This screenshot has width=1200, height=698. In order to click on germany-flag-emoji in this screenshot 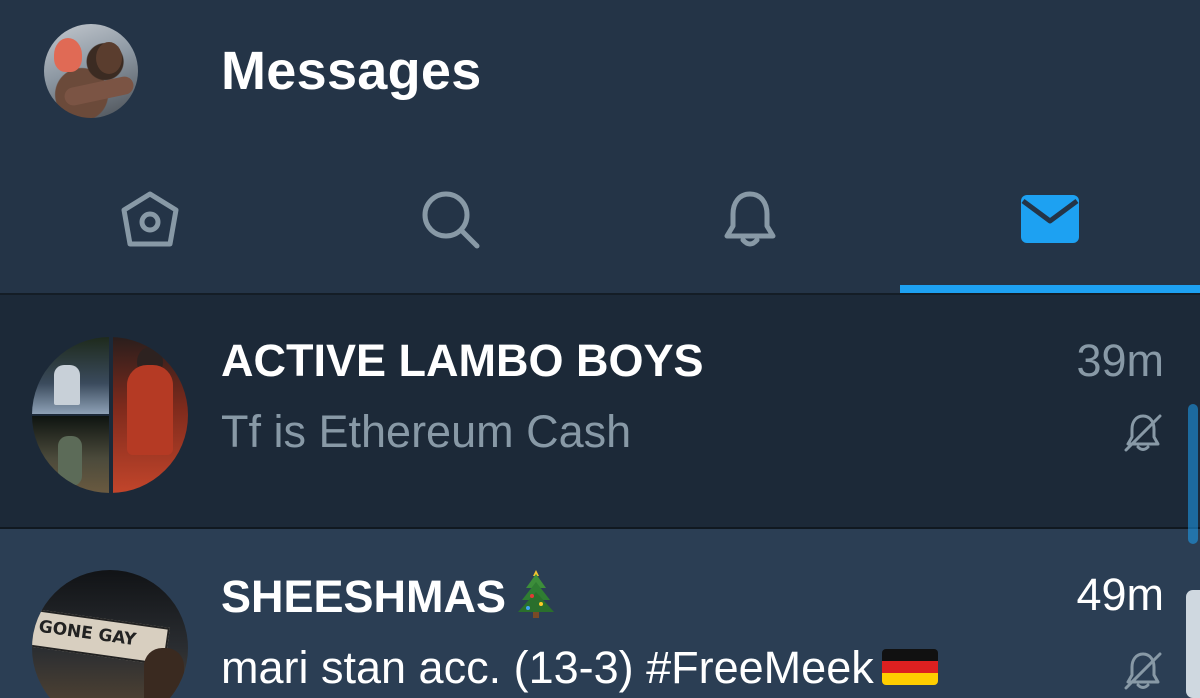, I will do `click(909, 667)`.